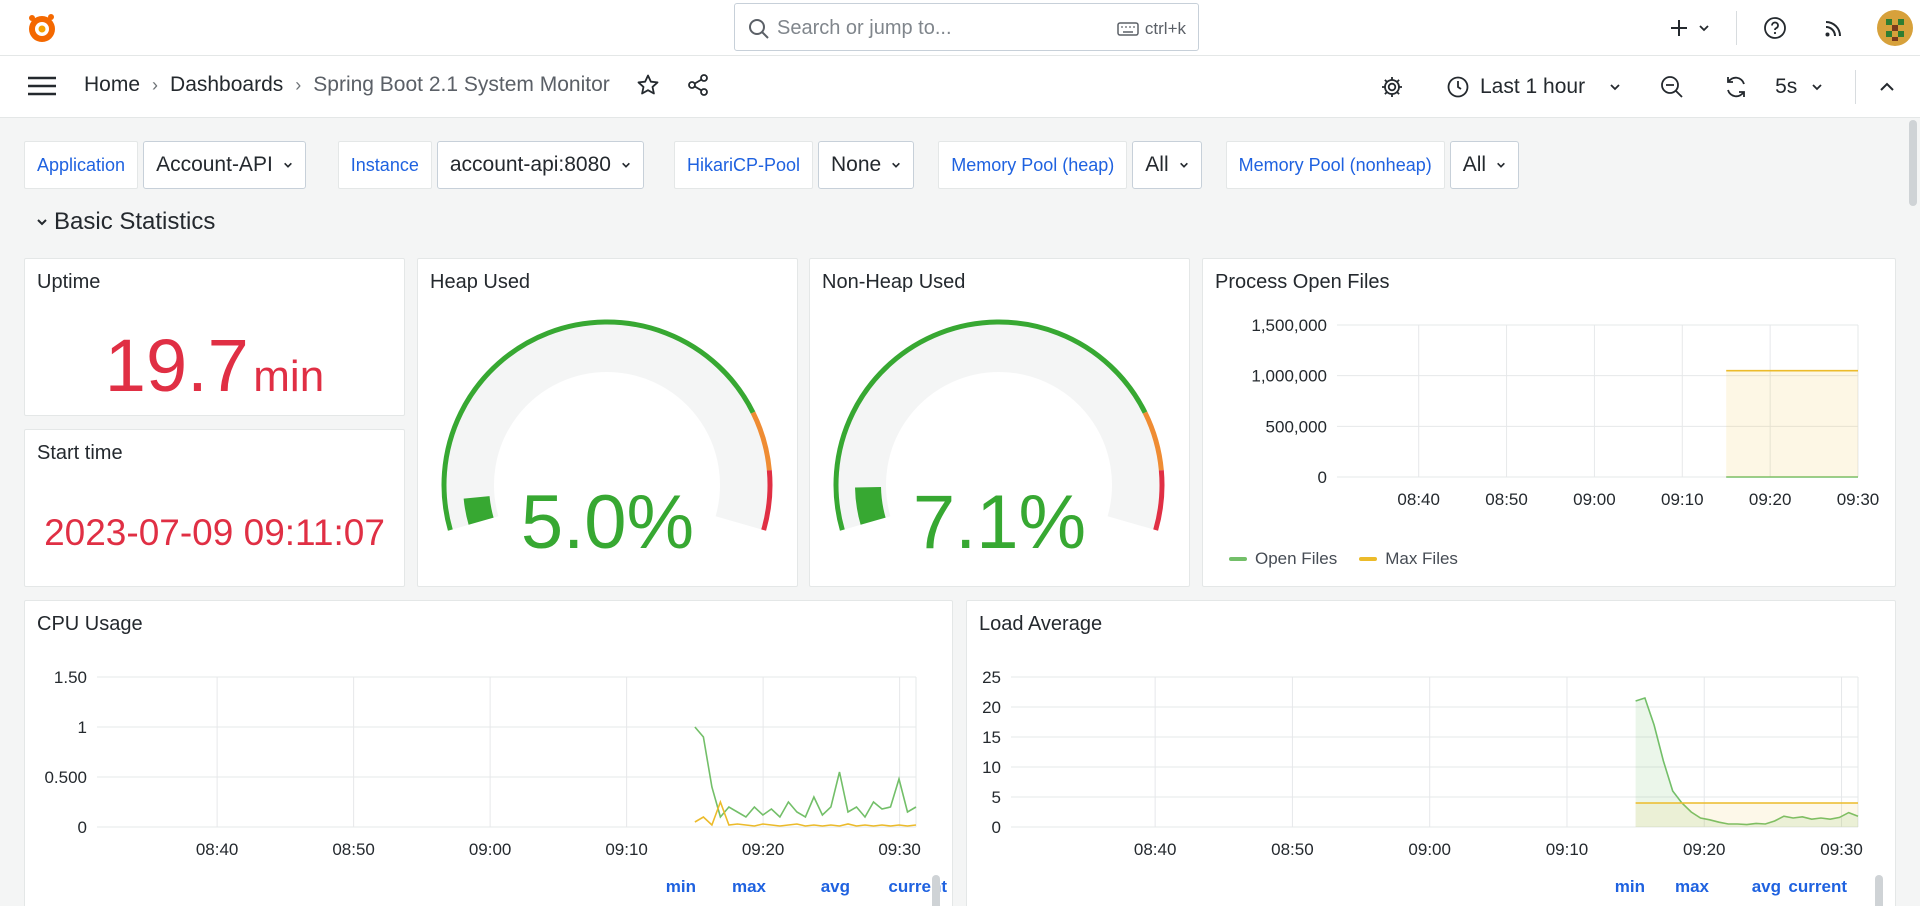 The height and width of the screenshot is (906, 1920). What do you see at coordinates (698, 85) in the screenshot?
I see `share-icon` at bounding box center [698, 85].